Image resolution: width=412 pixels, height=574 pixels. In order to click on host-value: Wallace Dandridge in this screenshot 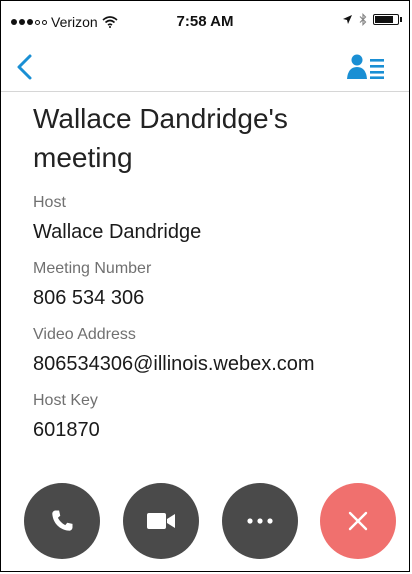, I will do `click(117, 232)`.